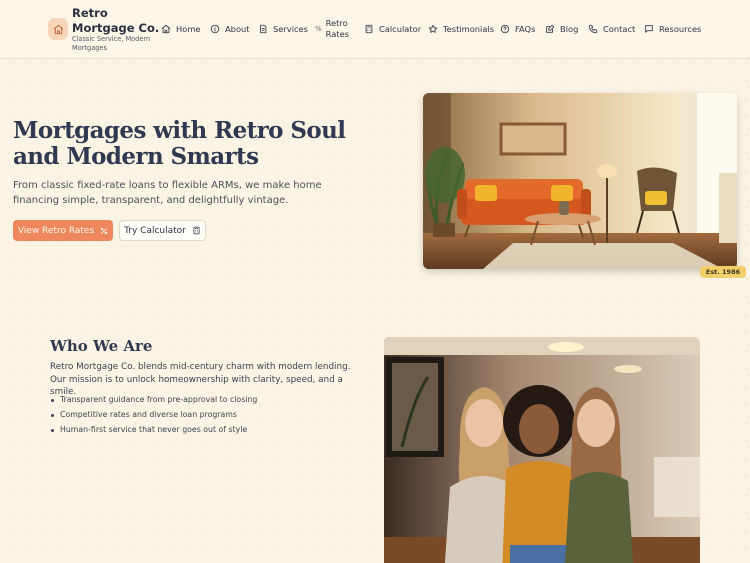  I want to click on nav-services-label: Services, so click(290, 29).